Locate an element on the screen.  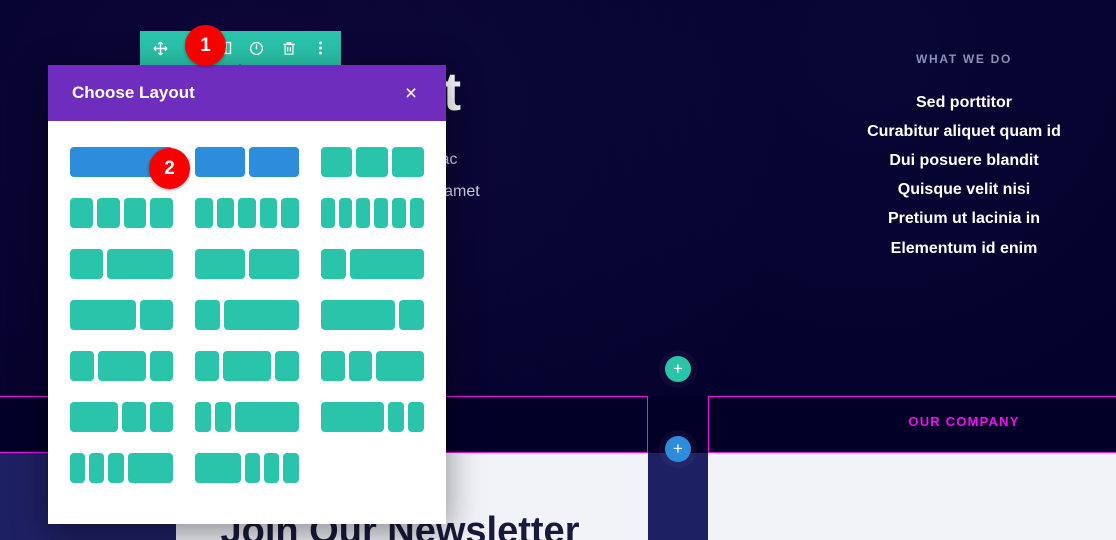
move-icon is located at coordinates (160, 48).